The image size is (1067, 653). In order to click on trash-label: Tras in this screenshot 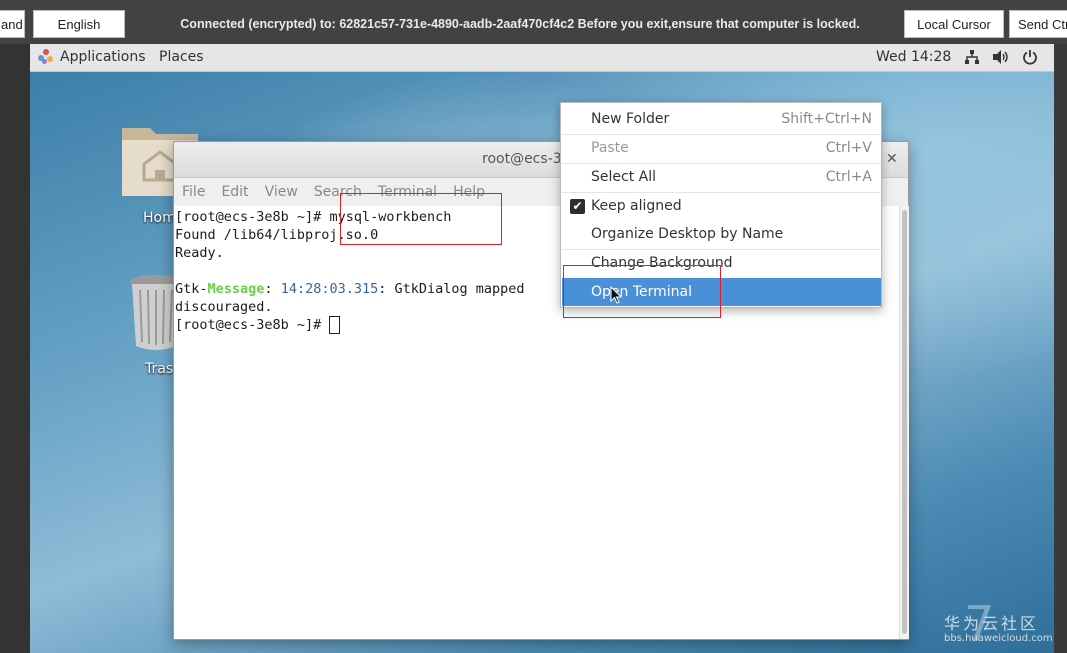, I will do `click(159, 369)`.